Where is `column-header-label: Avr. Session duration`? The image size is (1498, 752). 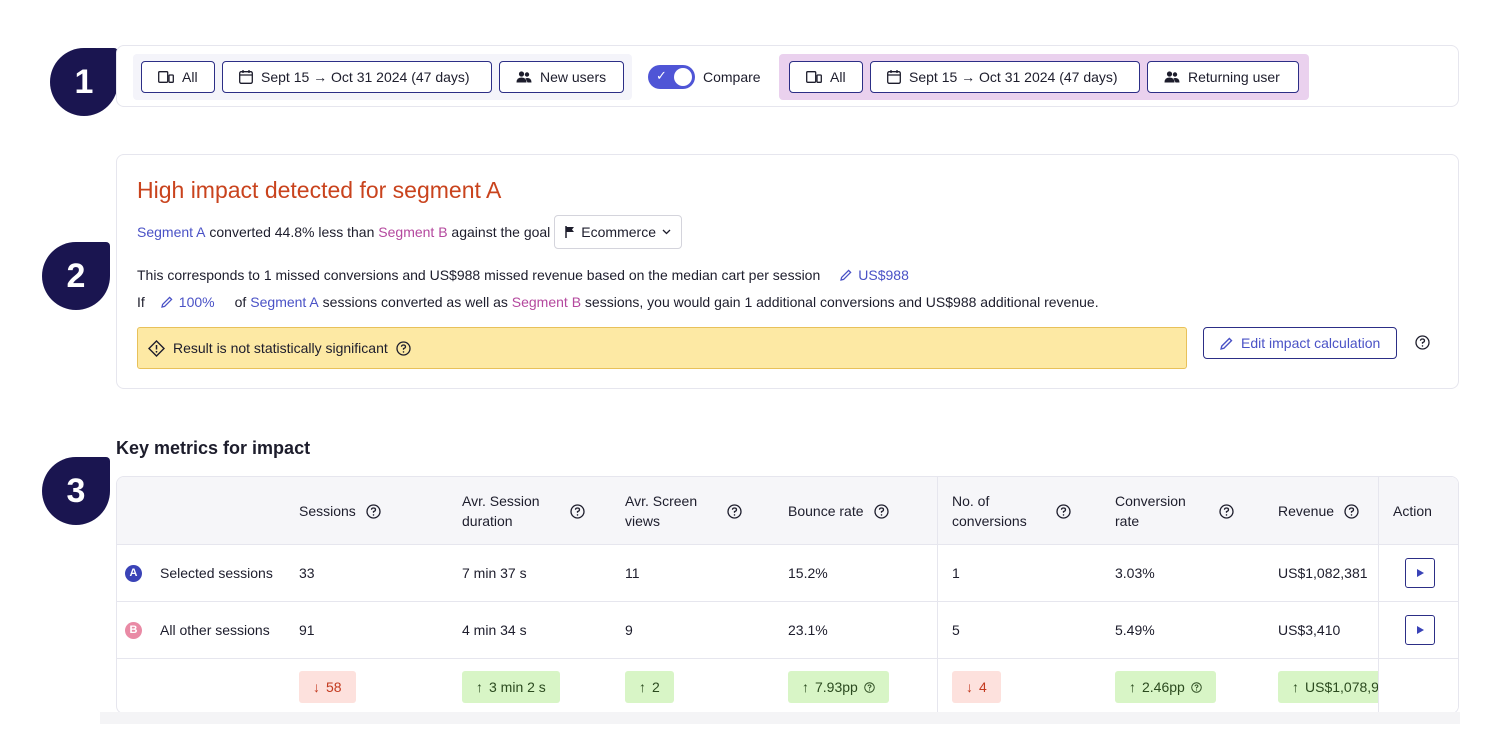 column-header-label: Avr. Session duration is located at coordinates (501, 511).